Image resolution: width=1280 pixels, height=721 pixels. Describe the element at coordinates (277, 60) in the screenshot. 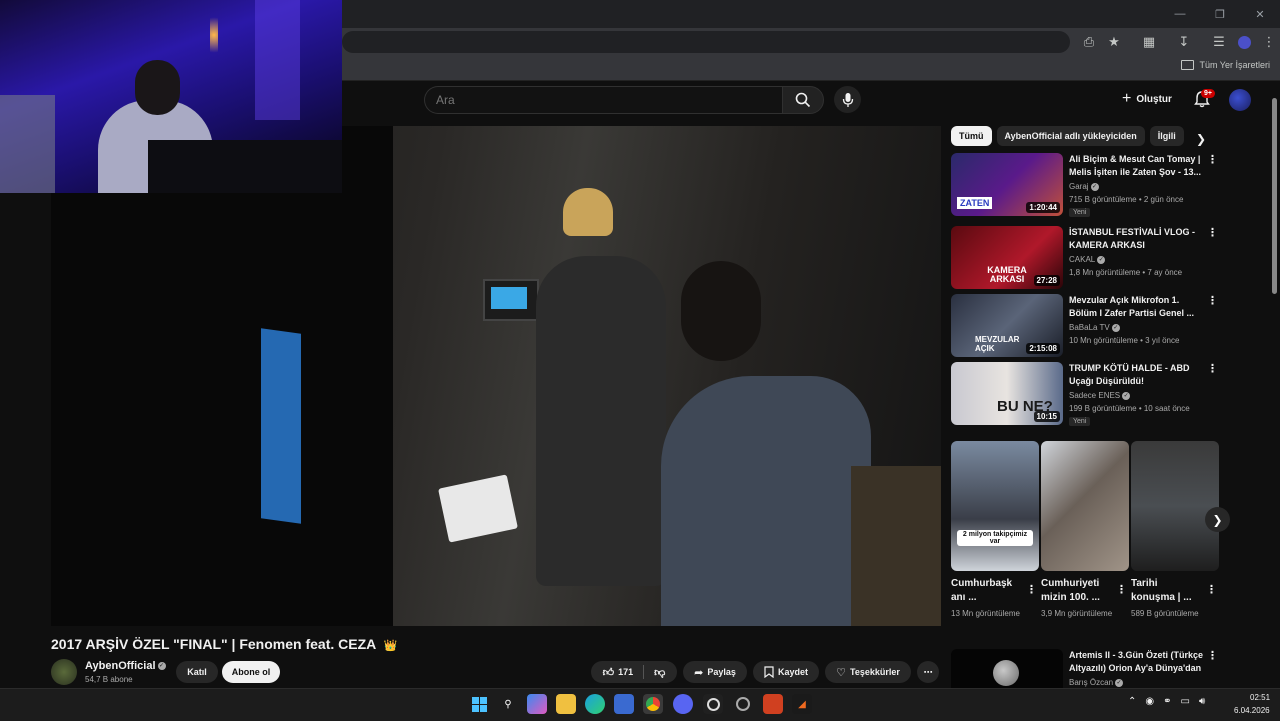

I see `webcam-curtain` at that location.